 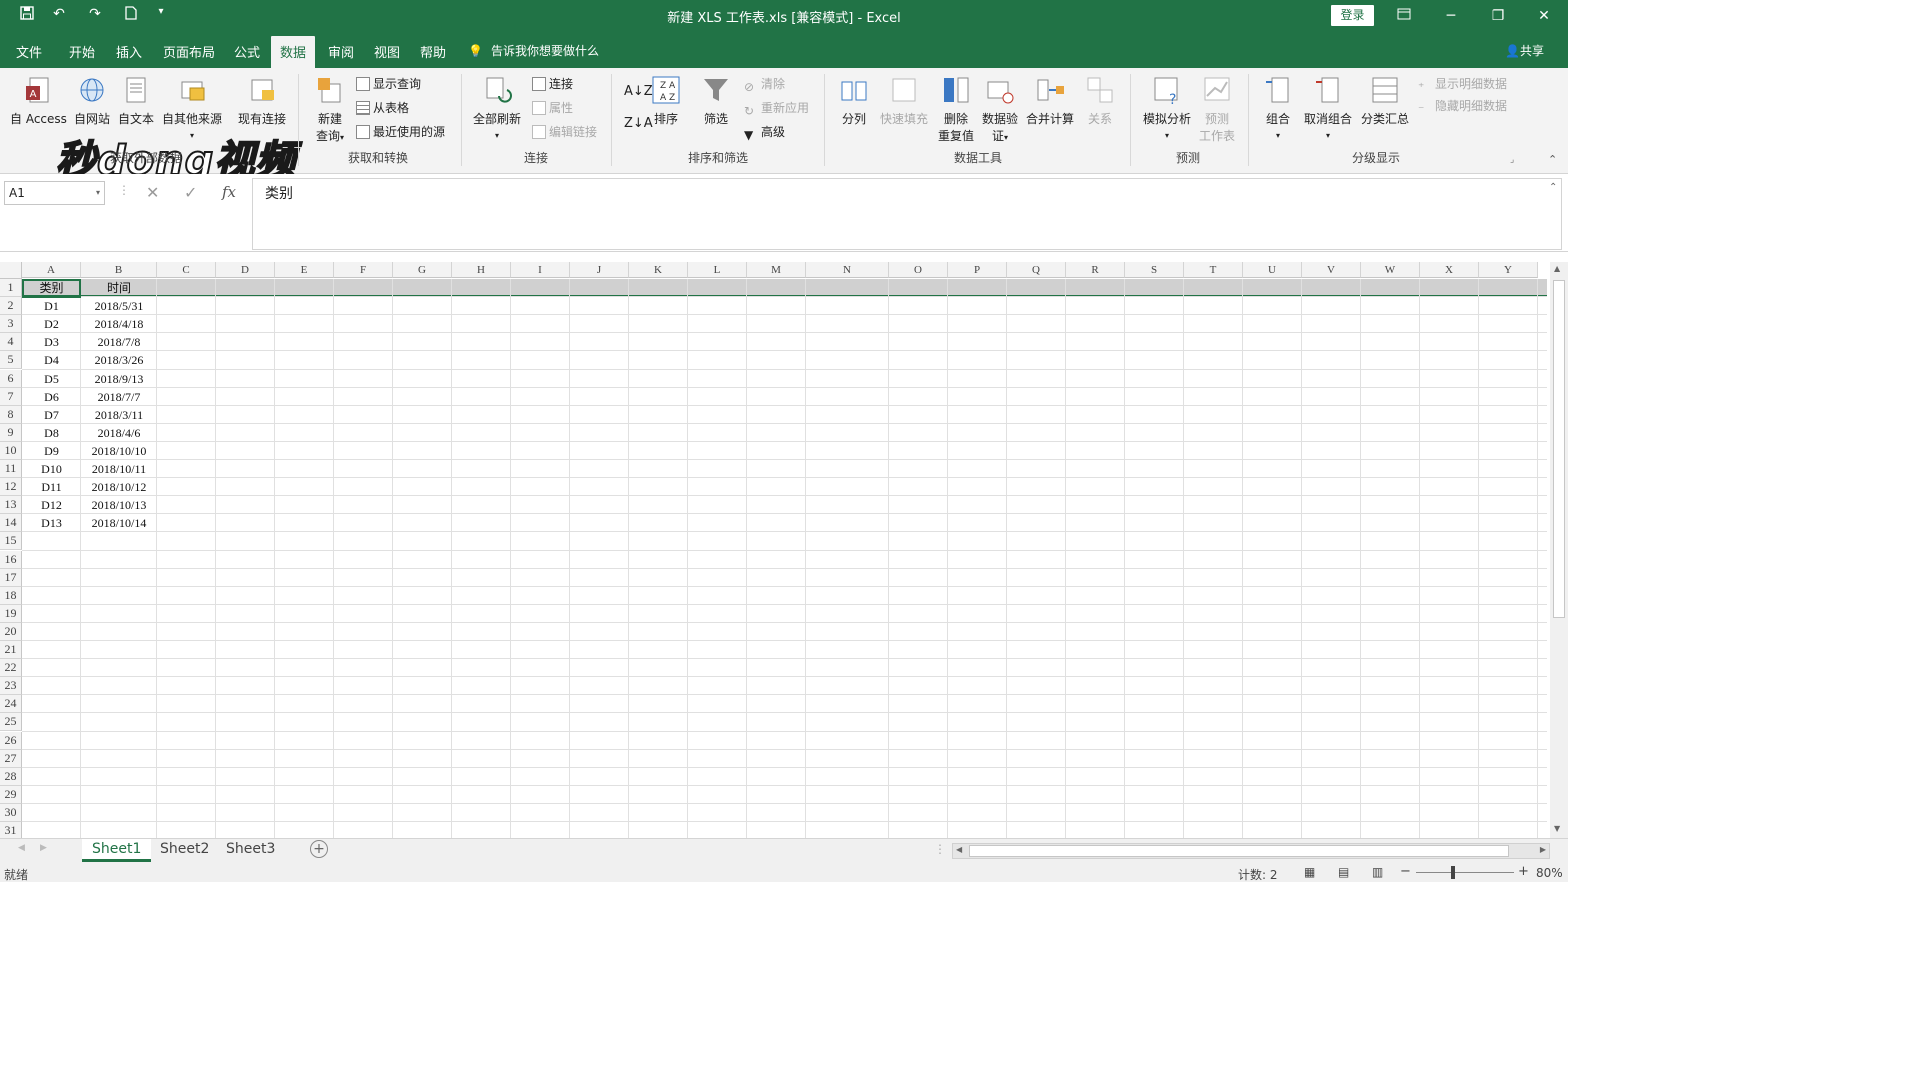 I want to click on tab-page-layout: 页面布局, so click(x=189, y=51).